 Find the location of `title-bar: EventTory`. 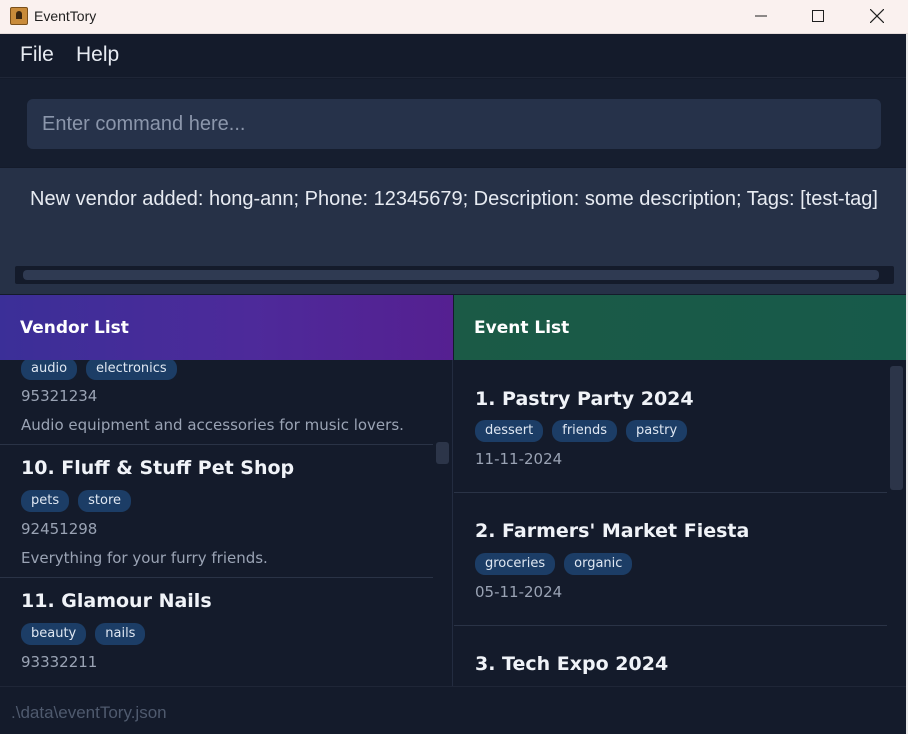

title-bar: EventTory is located at coordinates (454, 17).